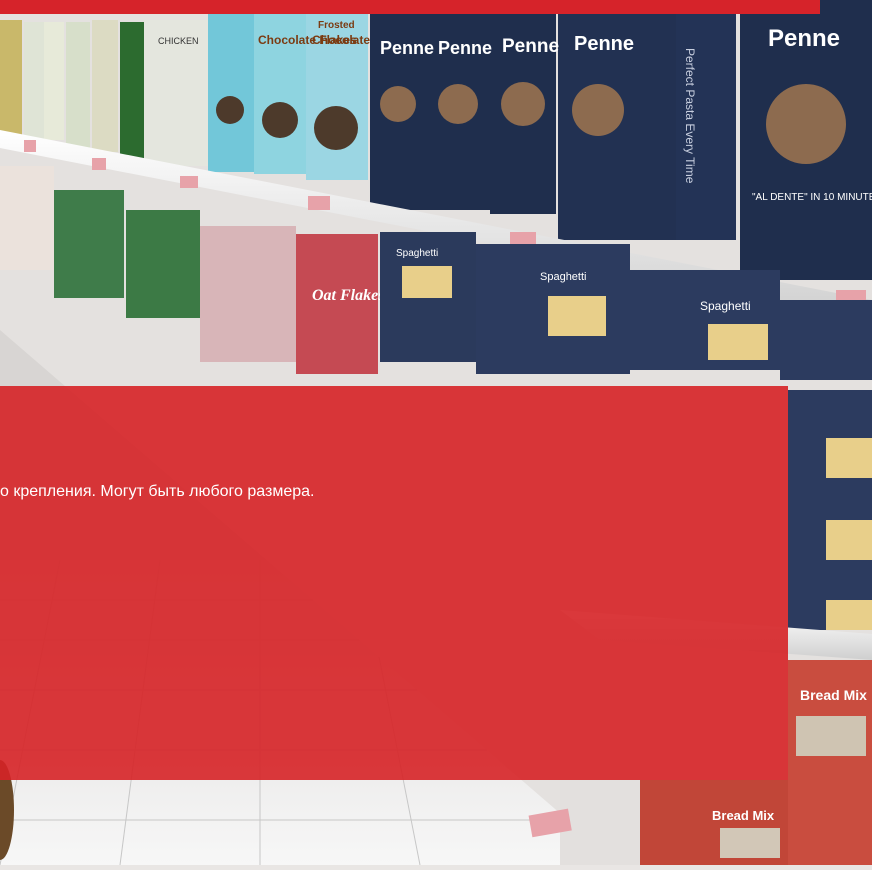 The height and width of the screenshot is (870, 872). What do you see at coordinates (178, 41) in the screenshot?
I see `svg-text: CHICKEN` at bounding box center [178, 41].